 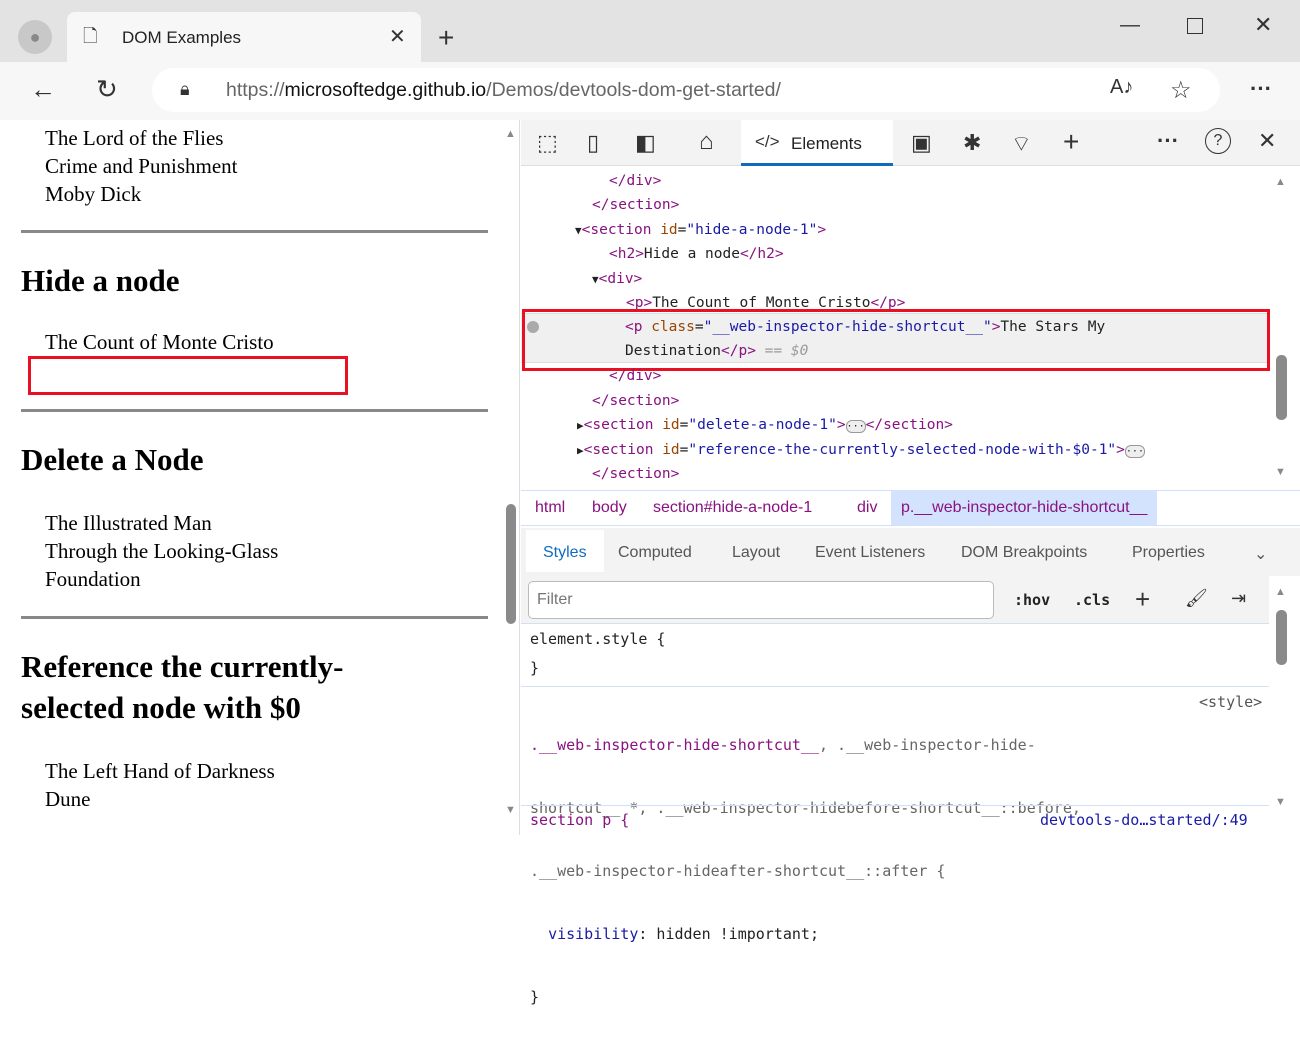 I want to click on section-p-rule: section p {, so click(x=579, y=820).